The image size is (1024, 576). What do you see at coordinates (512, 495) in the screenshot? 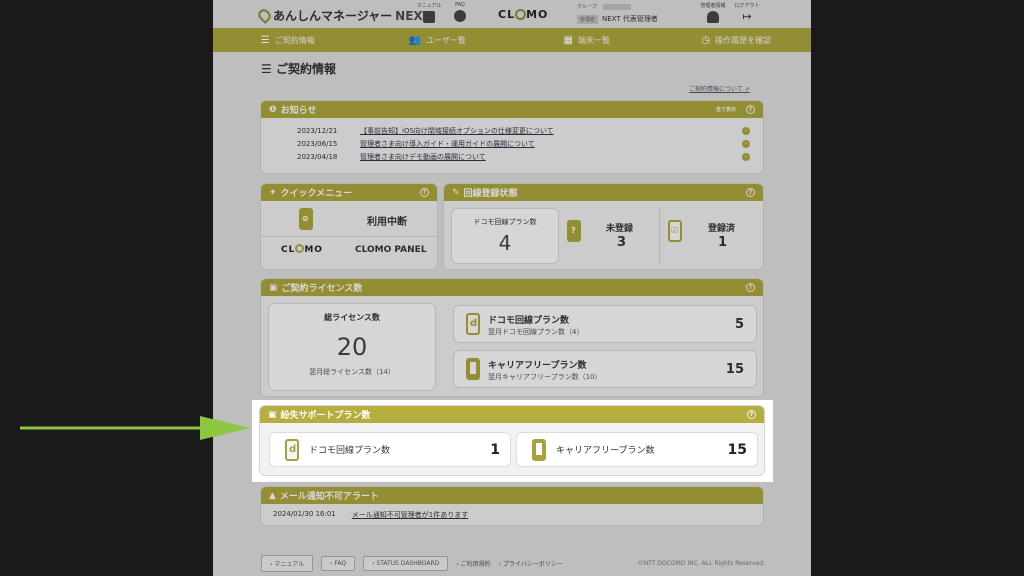
I see `mail-alert-header: ▲ メール通知不可アラート` at bounding box center [512, 495].